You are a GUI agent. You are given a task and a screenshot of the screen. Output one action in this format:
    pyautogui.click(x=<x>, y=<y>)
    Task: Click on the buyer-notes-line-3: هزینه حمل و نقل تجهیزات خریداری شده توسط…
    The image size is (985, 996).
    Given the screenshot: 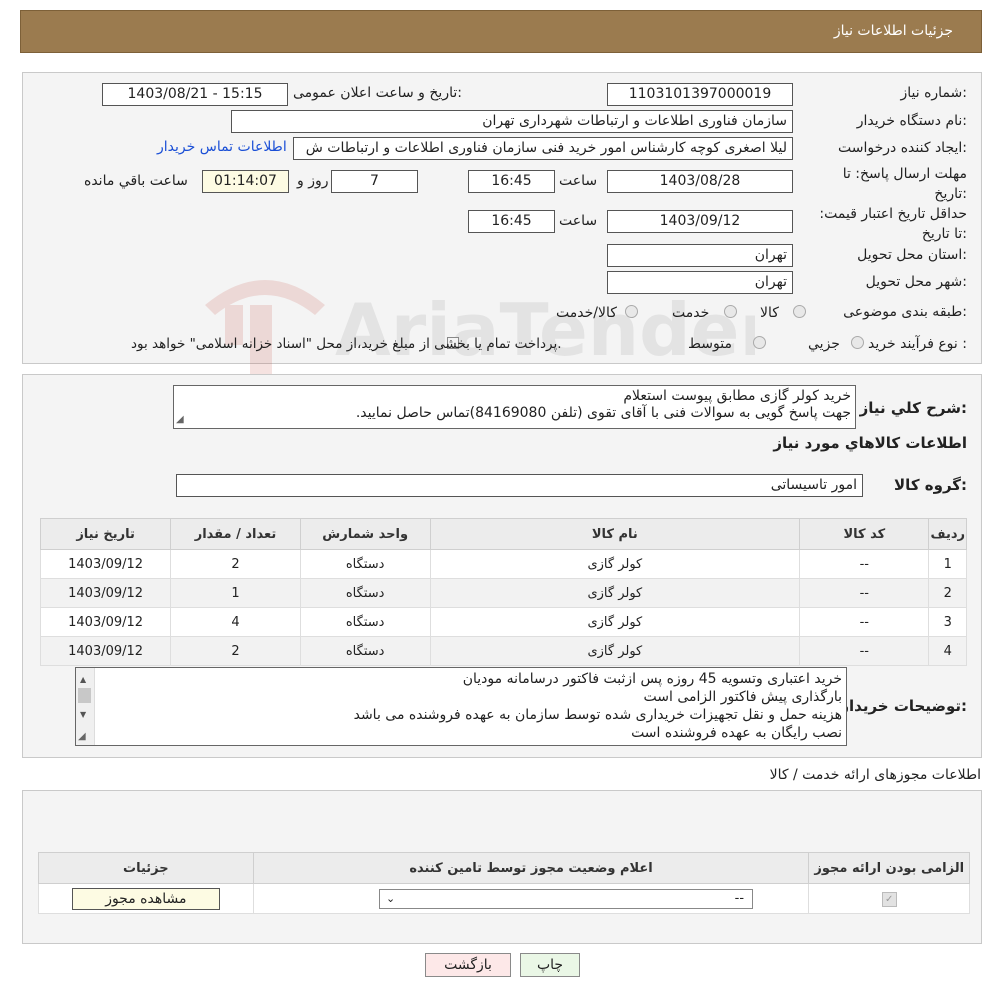 What is the action you would take?
    pyautogui.click(x=597, y=715)
    